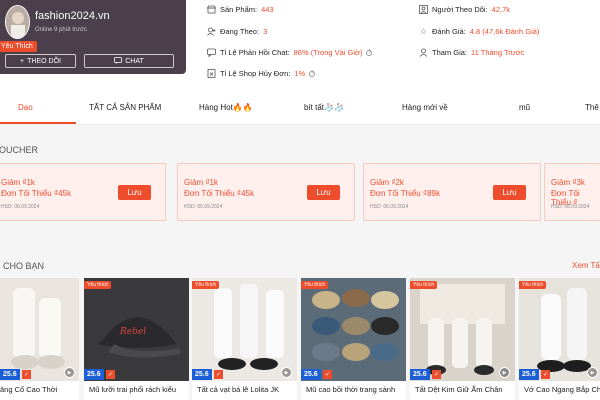 The width and height of the screenshot is (600, 400). I want to click on shop-name: fashion2024.vn, so click(72, 16).